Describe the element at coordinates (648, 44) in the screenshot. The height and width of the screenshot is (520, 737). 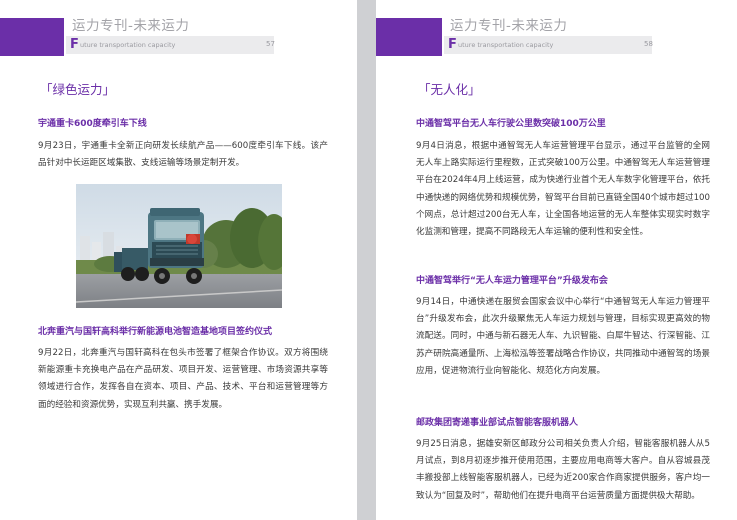
I see `page-number: 58` at that location.